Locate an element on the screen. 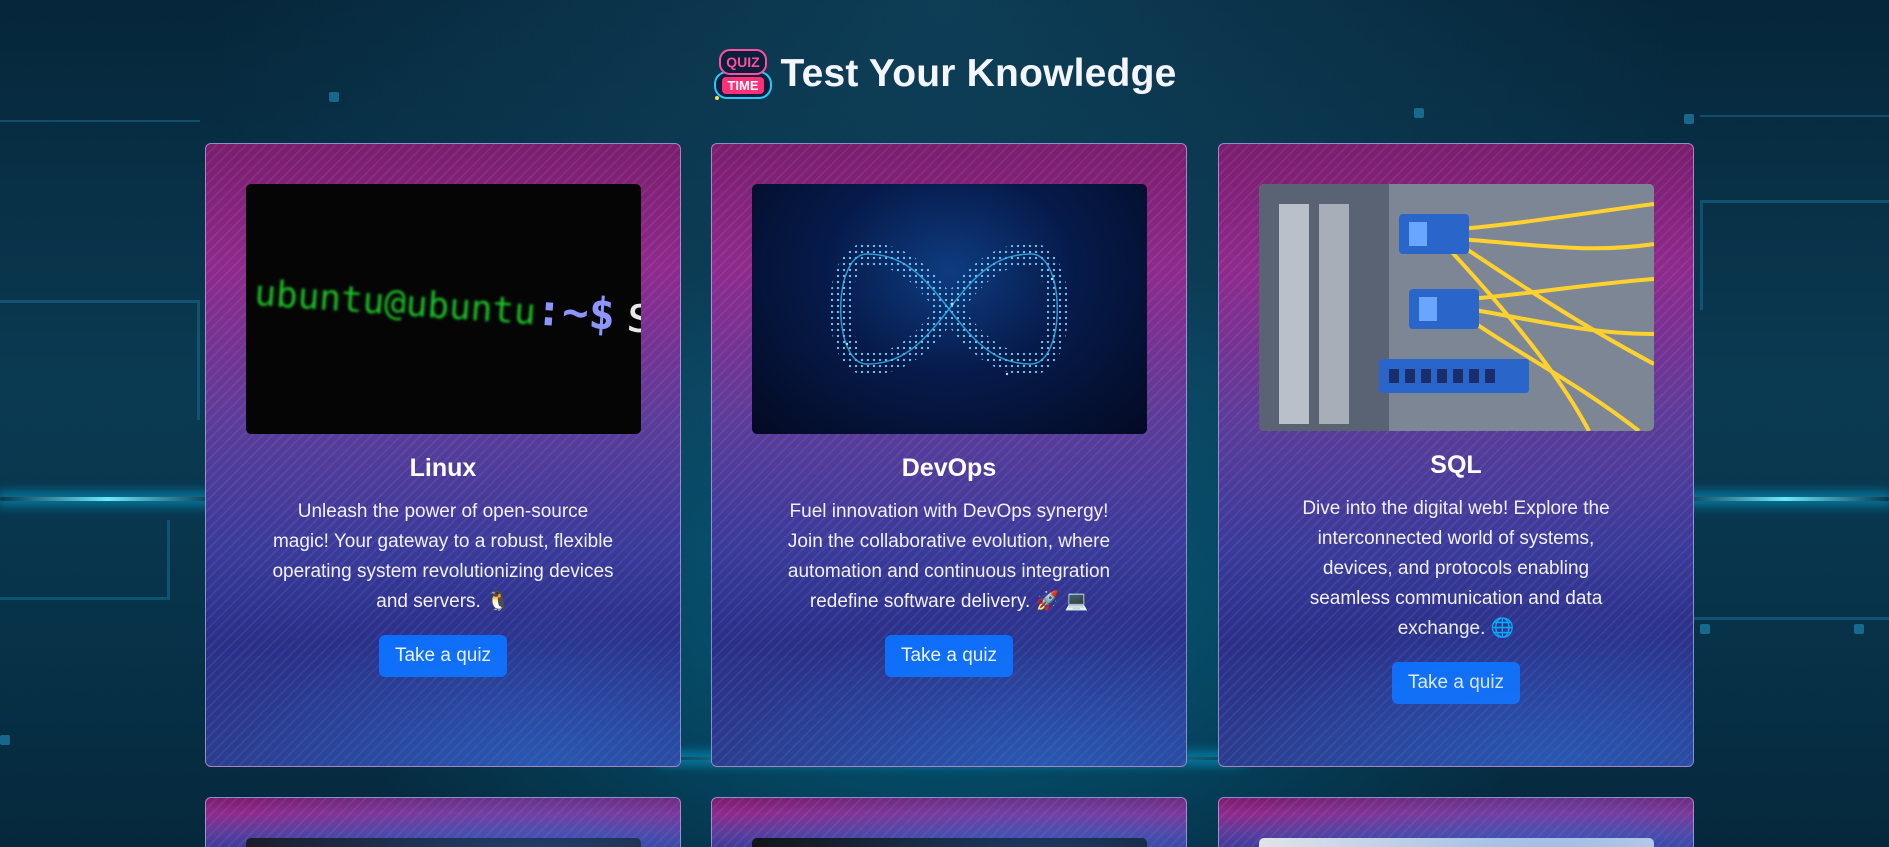 This screenshot has width=1889, height=847. devops-image is located at coordinates (949, 309).